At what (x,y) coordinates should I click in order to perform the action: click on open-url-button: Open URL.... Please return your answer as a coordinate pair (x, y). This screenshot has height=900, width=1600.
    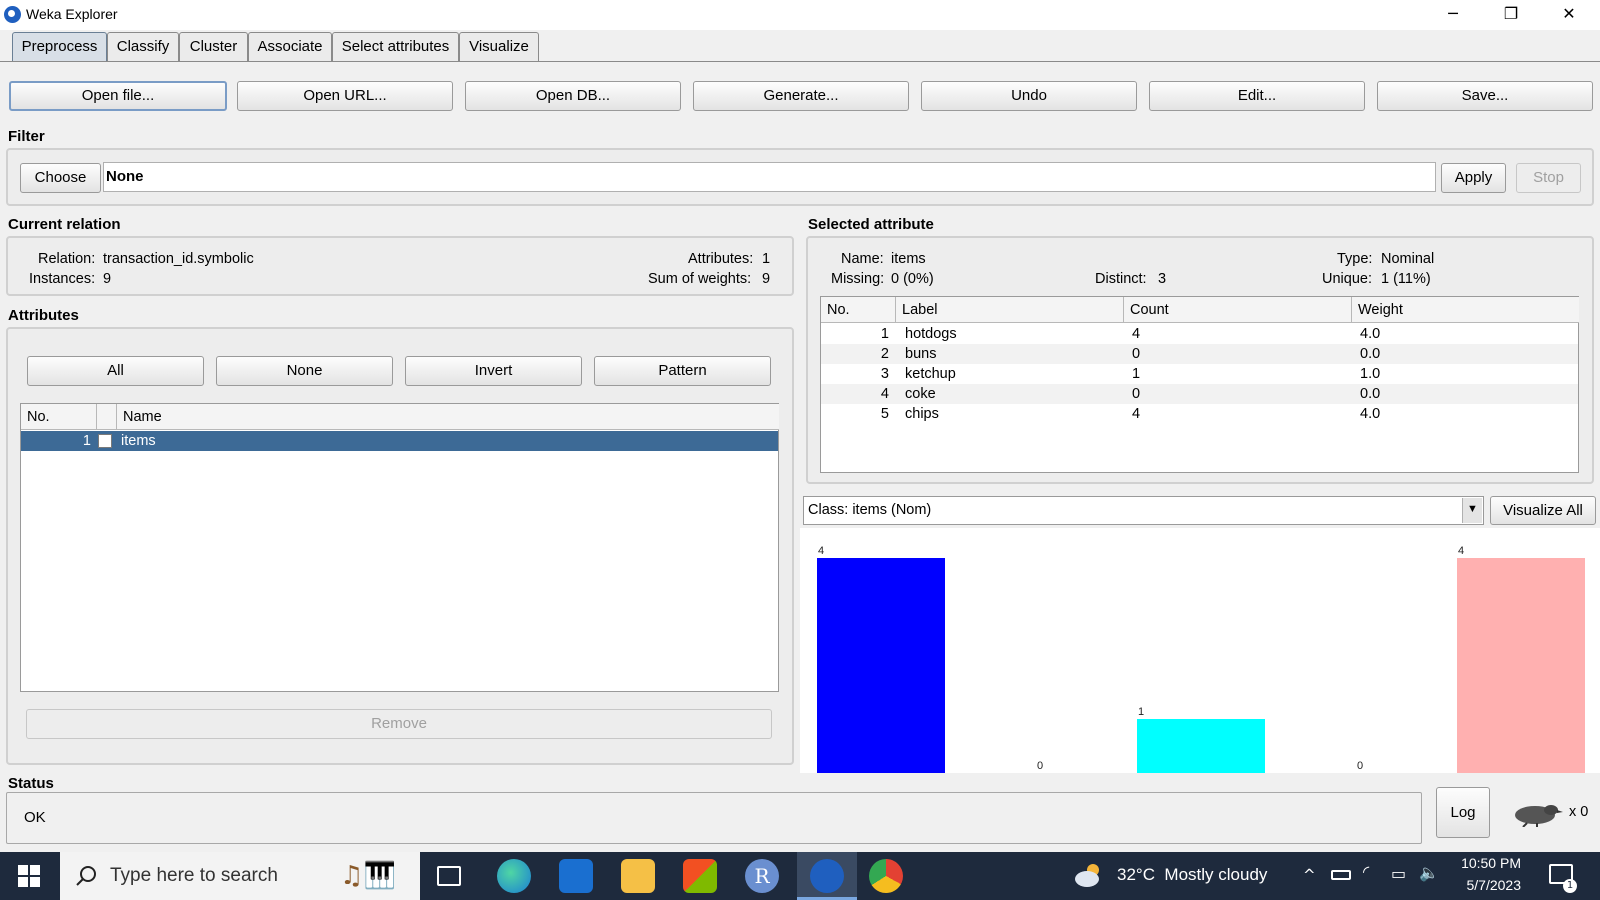
    Looking at the image, I should click on (345, 96).